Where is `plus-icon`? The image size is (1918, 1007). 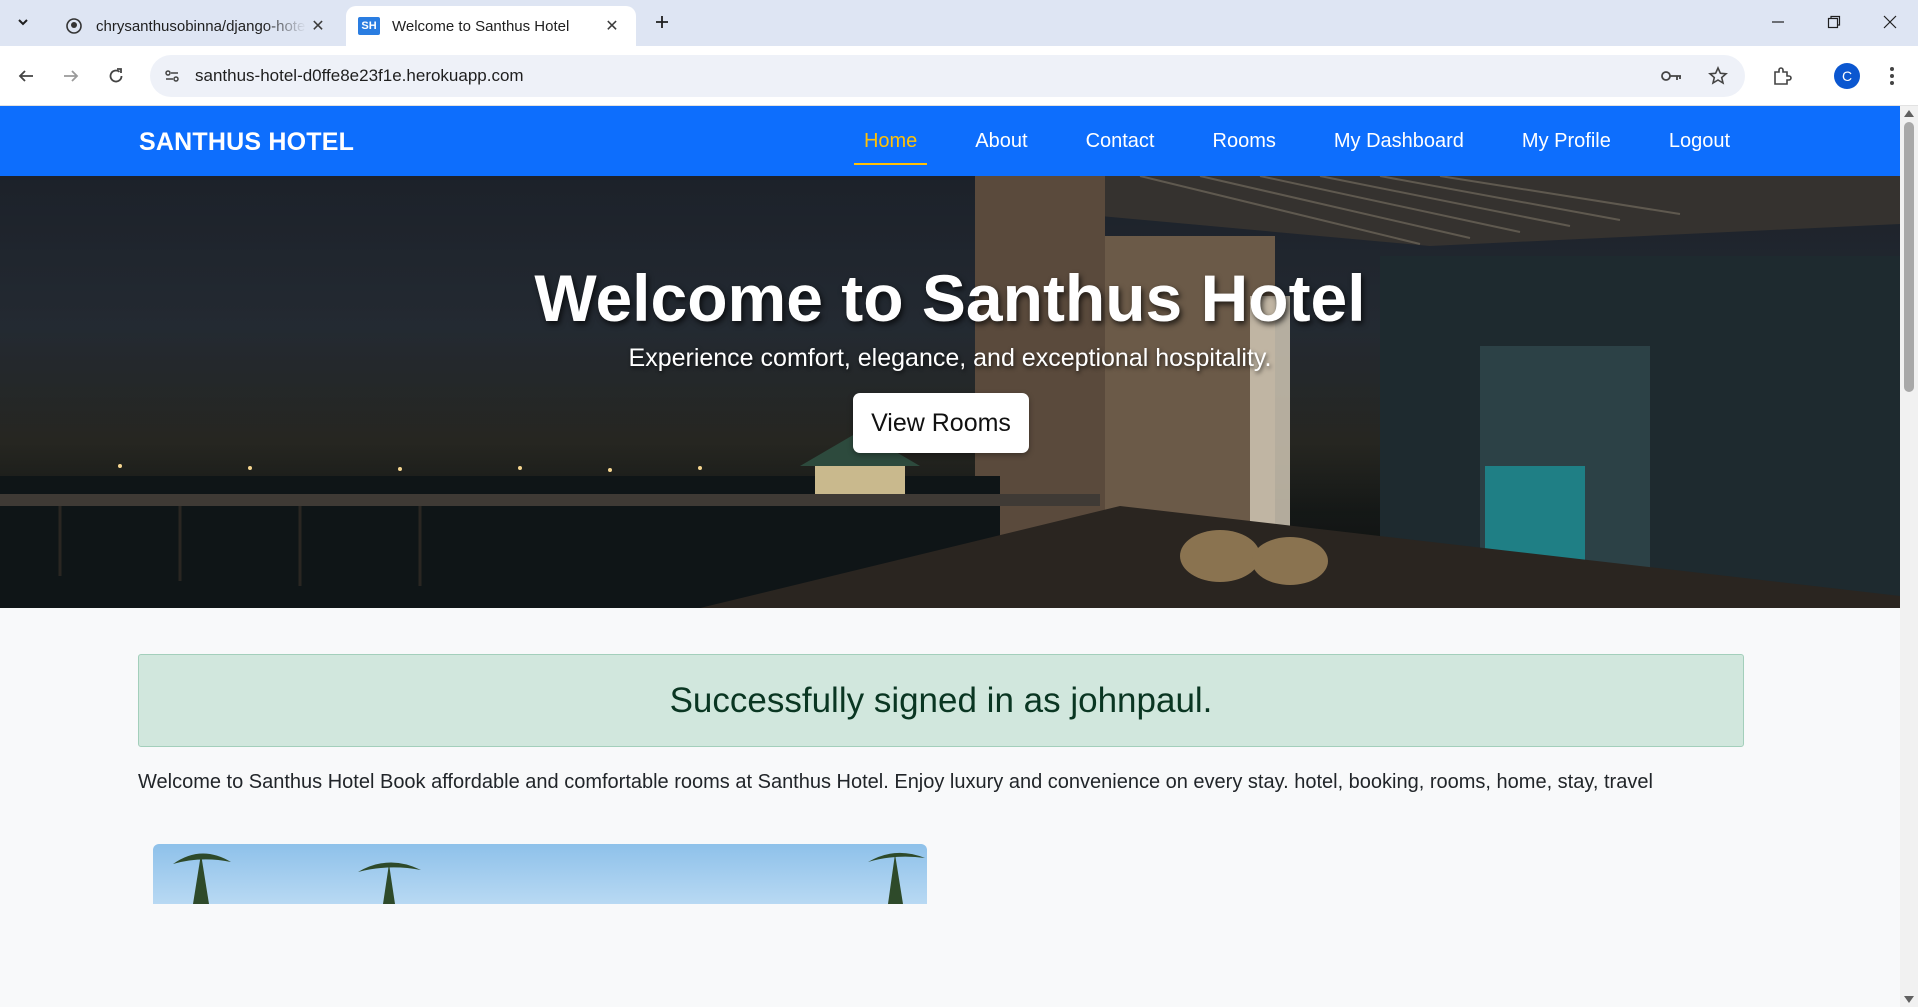 plus-icon is located at coordinates (662, 22).